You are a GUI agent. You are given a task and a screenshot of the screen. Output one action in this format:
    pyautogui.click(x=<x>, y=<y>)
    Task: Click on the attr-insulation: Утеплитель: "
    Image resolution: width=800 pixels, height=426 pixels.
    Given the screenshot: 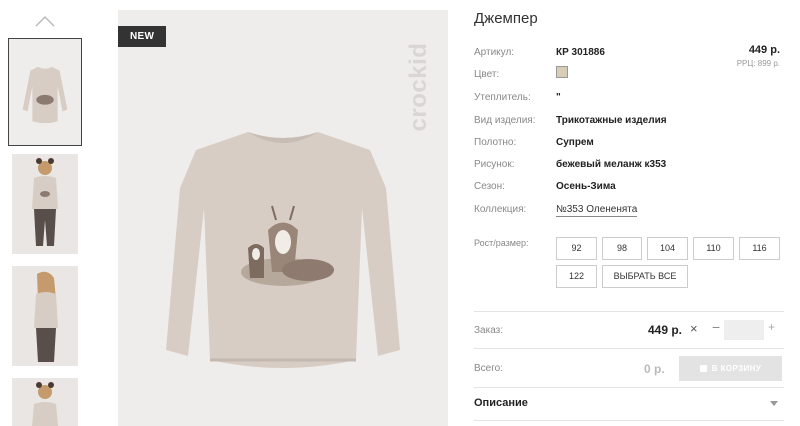 What is the action you would take?
    pyautogui.click(x=517, y=97)
    